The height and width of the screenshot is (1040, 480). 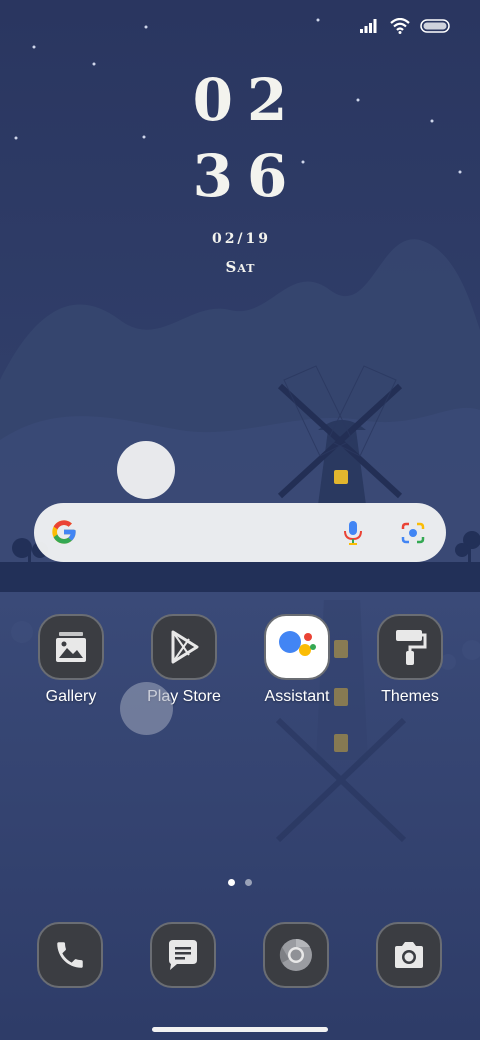 What do you see at coordinates (368, 26) in the screenshot?
I see `signal-bars-icon` at bounding box center [368, 26].